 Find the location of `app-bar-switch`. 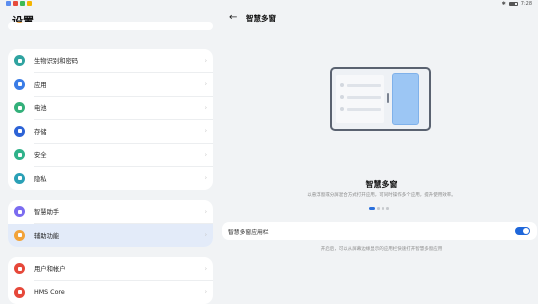

app-bar-switch is located at coordinates (522, 231).